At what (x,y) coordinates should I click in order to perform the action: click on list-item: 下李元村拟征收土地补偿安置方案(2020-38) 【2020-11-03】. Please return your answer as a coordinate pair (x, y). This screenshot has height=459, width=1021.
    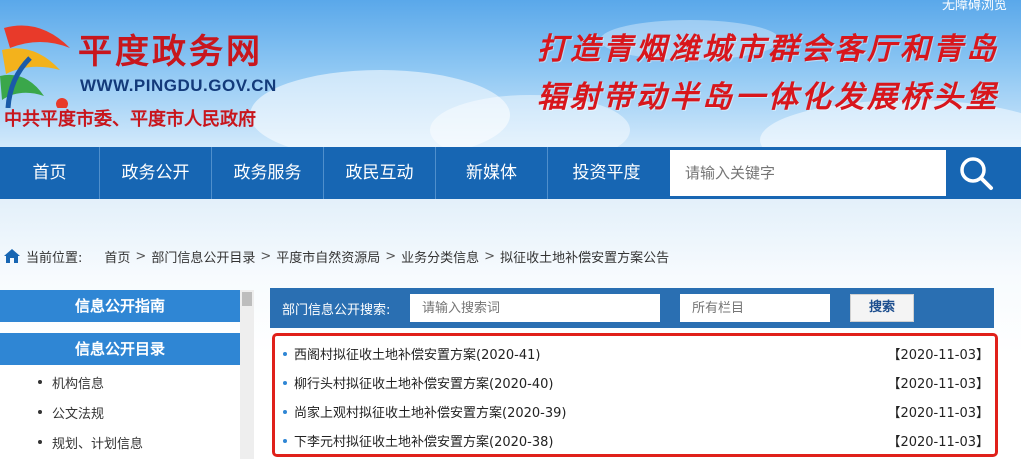
    Looking at the image, I should click on (635, 441).